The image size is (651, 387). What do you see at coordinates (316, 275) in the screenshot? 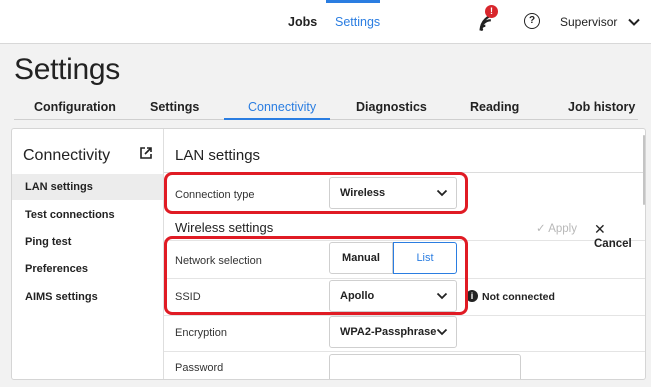
I see `annotation-highlight-network` at bounding box center [316, 275].